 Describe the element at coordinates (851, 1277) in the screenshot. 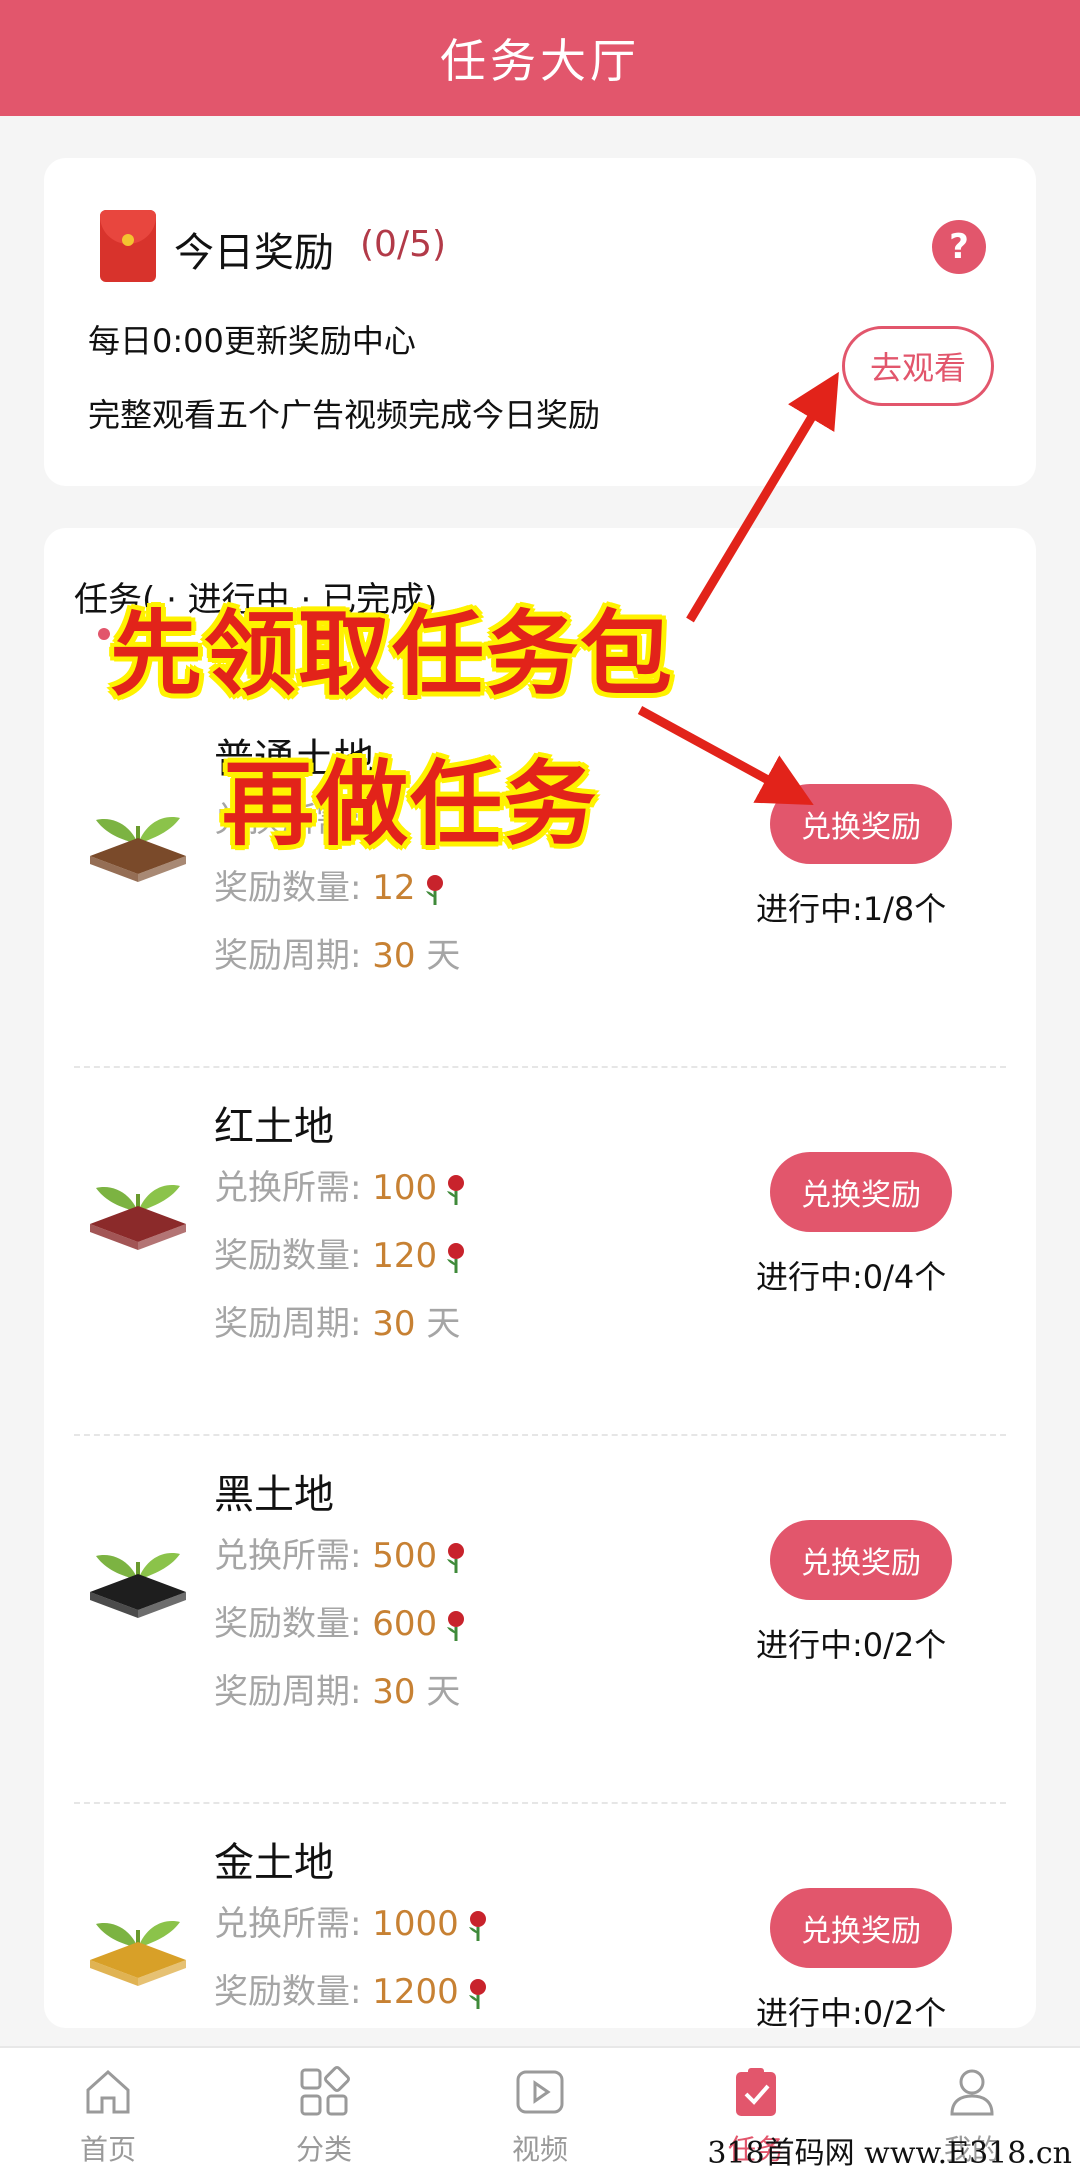

I see `task-progress: 进行中:0/4个` at that location.